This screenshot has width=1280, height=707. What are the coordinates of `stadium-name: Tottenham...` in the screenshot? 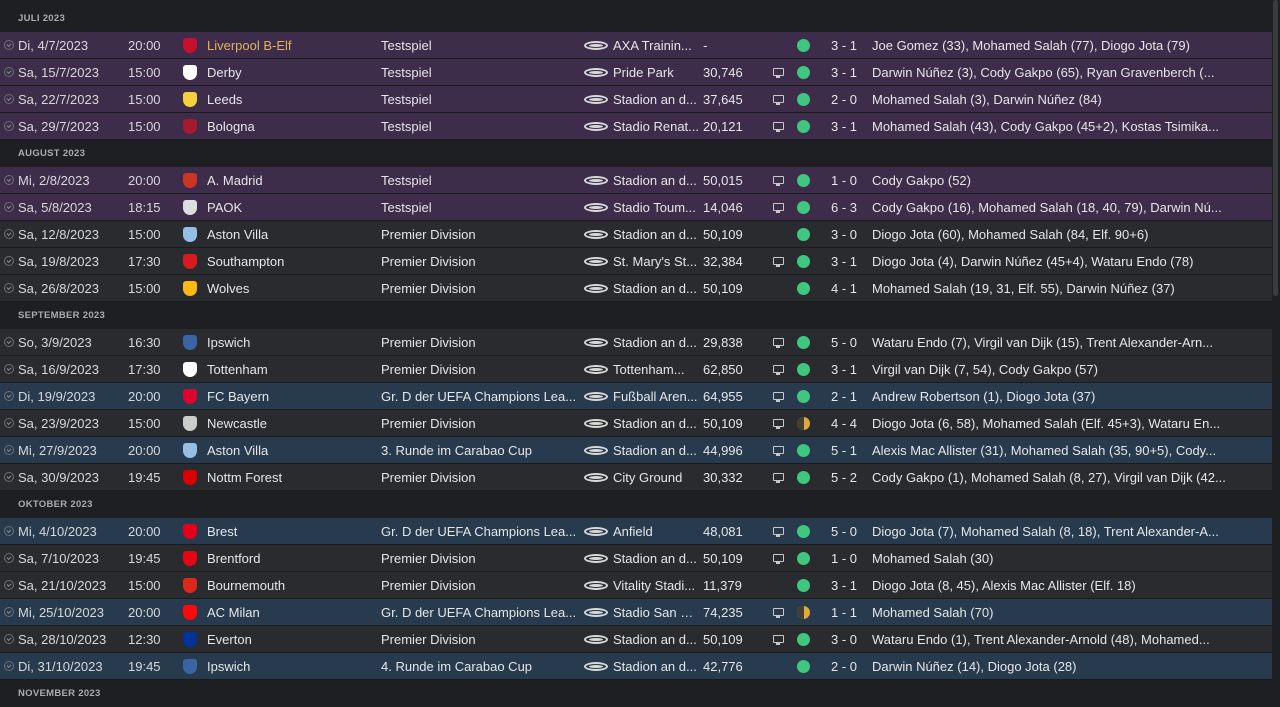 It's located at (656, 369).